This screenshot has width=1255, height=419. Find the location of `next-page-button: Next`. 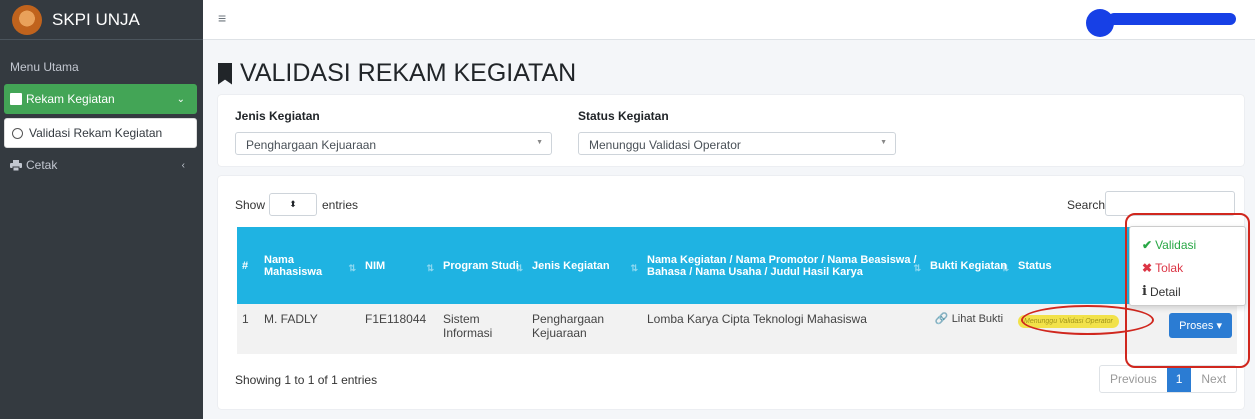

next-page-button: Next is located at coordinates (1213, 379).